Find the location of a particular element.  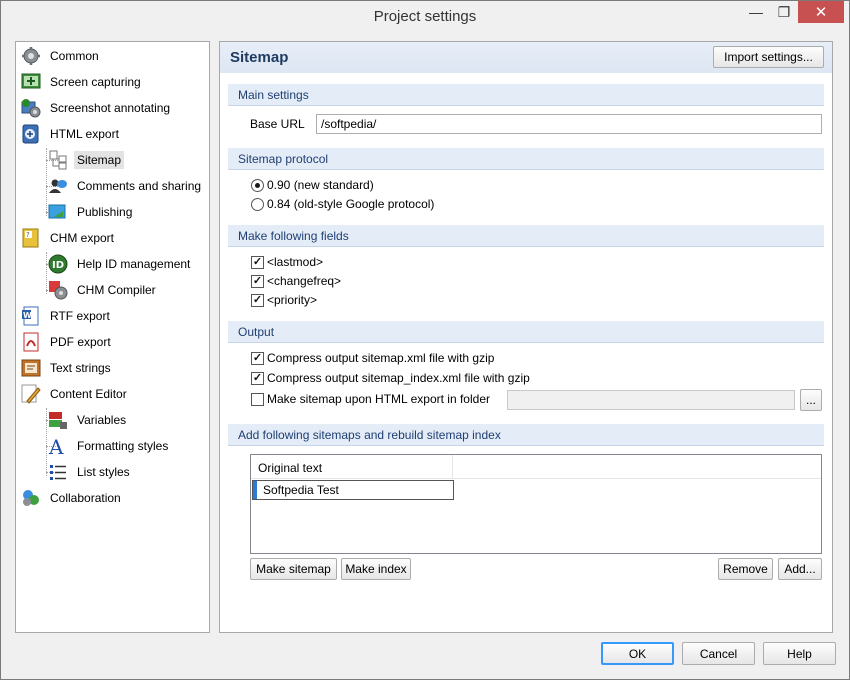

tree-item-pdf-export: PDF export is located at coordinates (67, 342).